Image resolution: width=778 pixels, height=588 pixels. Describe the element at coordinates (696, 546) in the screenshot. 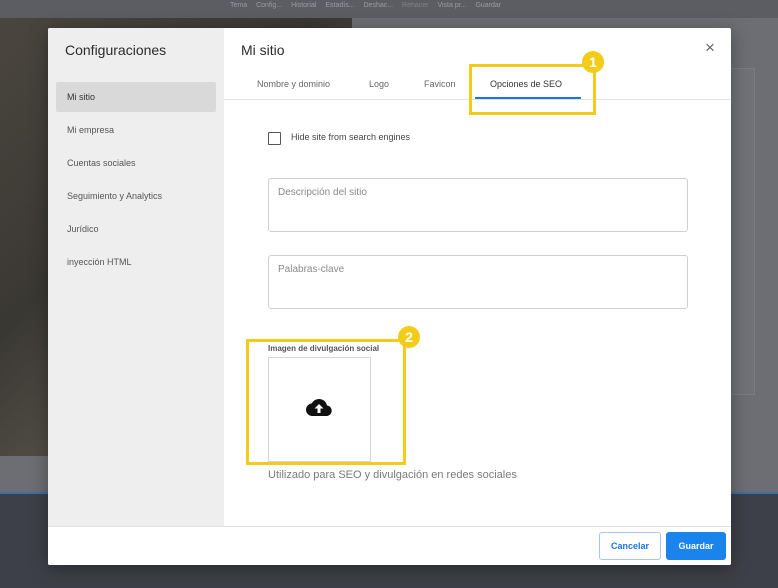

I see `save-button: Guardar` at that location.